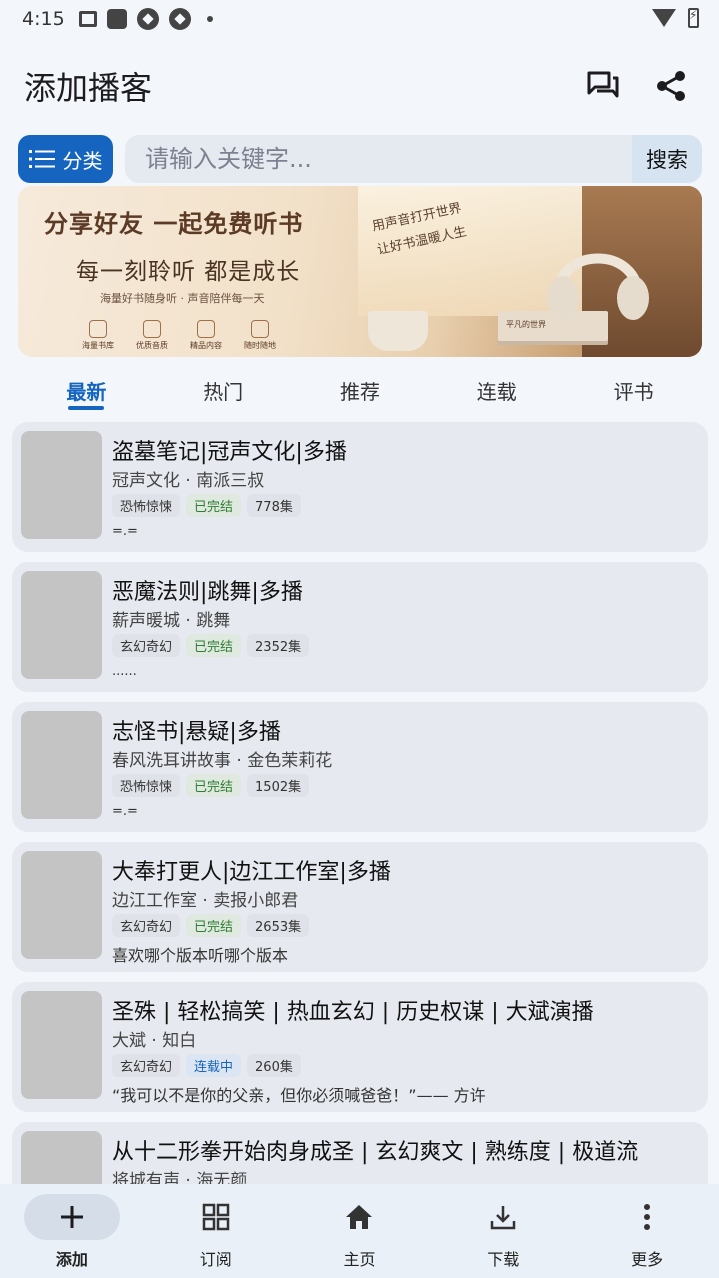 This screenshot has width=719, height=1278. I want to click on nav-more-label: 更多, so click(647, 1259).